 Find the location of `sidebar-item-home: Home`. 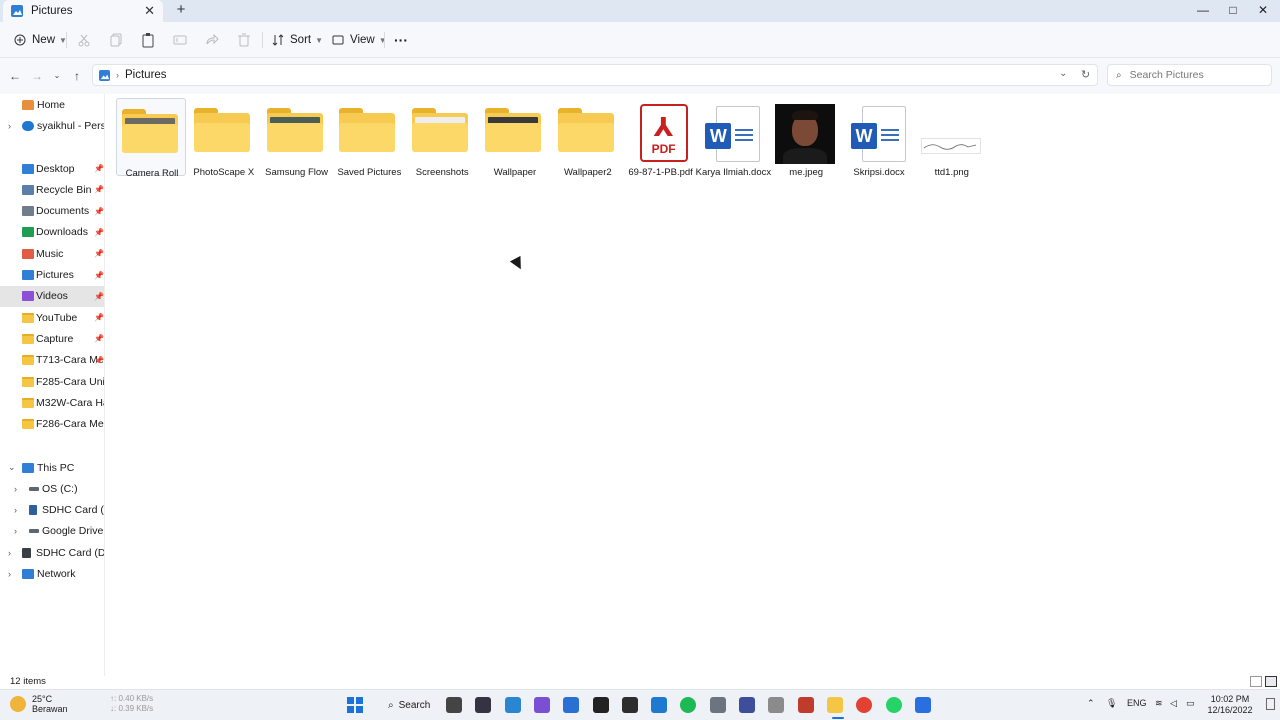

sidebar-item-home: Home is located at coordinates (52, 104).